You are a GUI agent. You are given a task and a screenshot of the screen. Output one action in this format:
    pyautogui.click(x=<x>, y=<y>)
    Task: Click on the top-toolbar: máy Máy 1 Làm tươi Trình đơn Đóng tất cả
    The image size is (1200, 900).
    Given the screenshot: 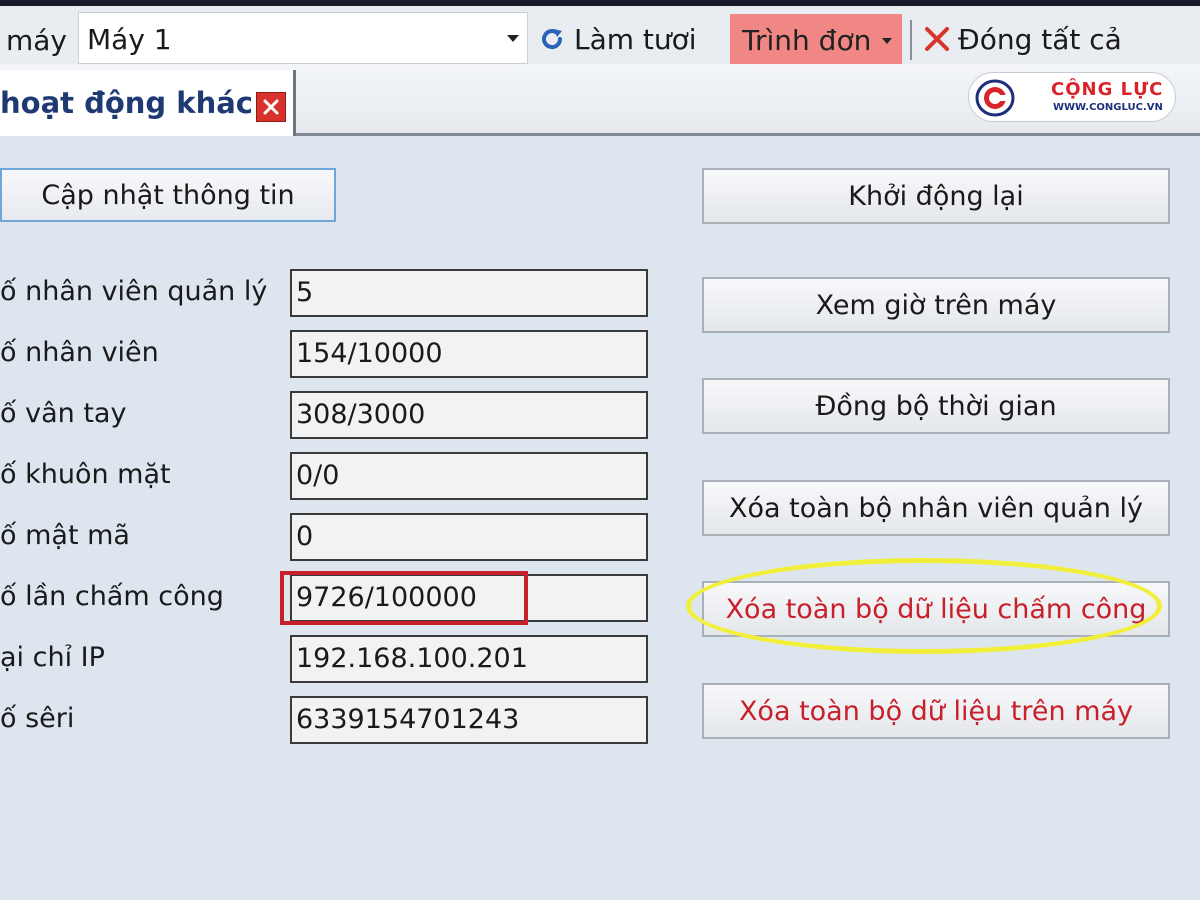 What is the action you would take?
    pyautogui.click(x=600, y=33)
    